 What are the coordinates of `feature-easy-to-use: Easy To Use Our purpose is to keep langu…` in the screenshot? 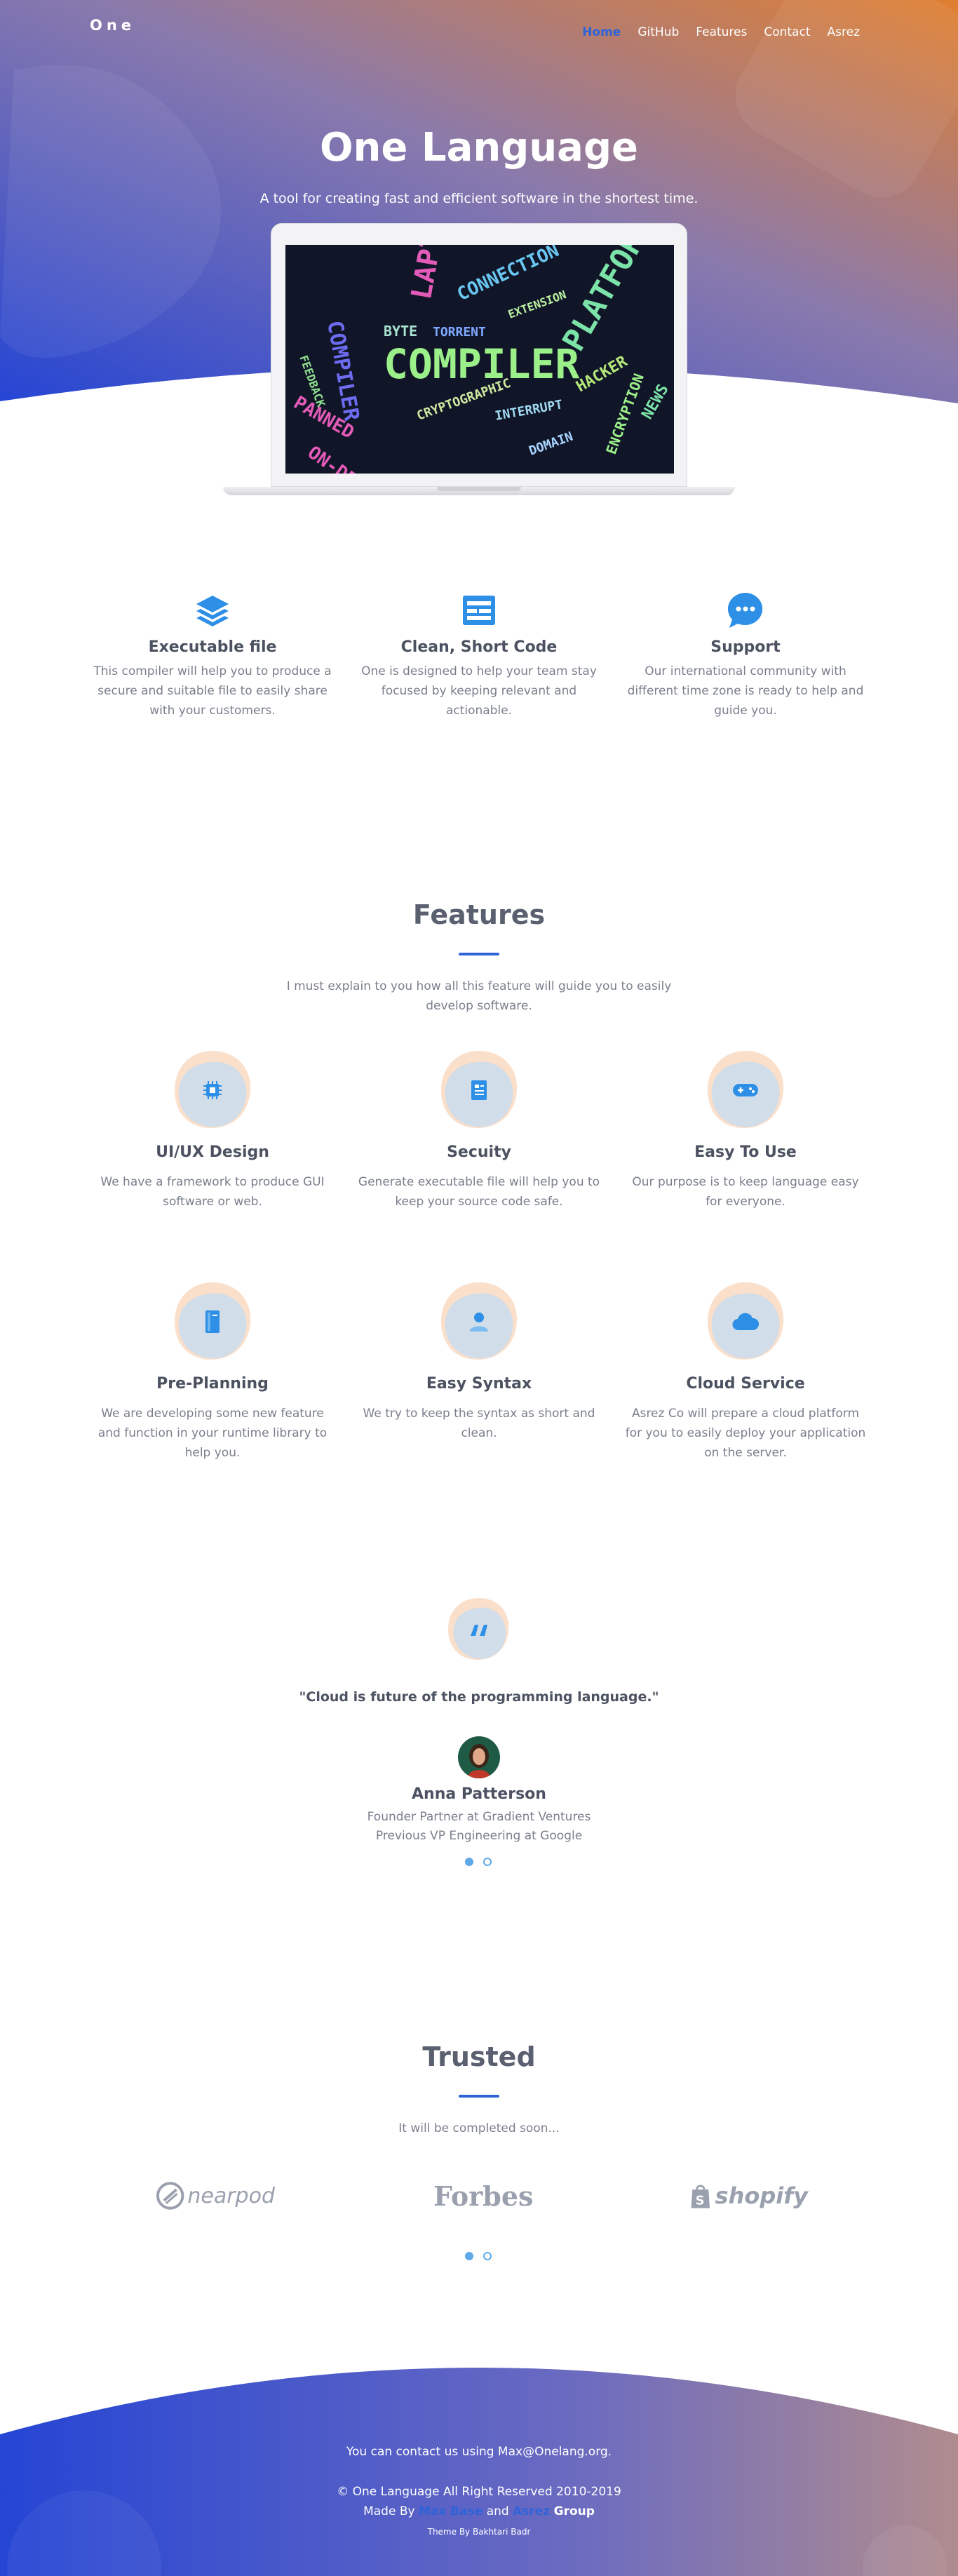 It's located at (745, 1129).